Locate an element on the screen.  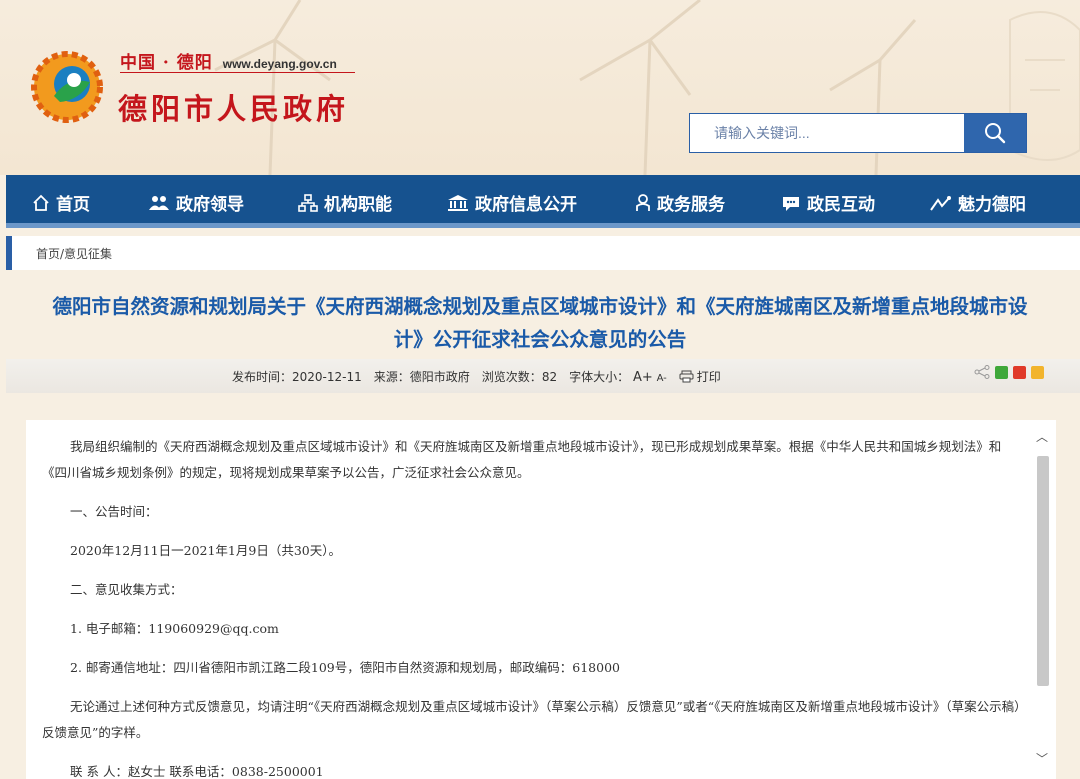
nav-label: 机构职能 is located at coordinates (358, 205).